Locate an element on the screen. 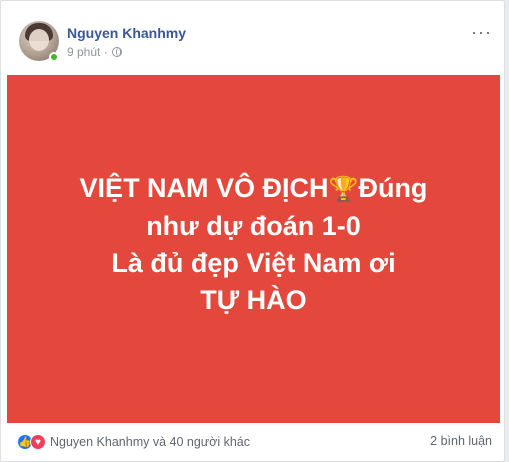 The height and width of the screenshot is (462, 509). reactions-summary: 👍 ♥ Nguyen Khanhmy và 40 người khác is located at coordinates (133, 442).